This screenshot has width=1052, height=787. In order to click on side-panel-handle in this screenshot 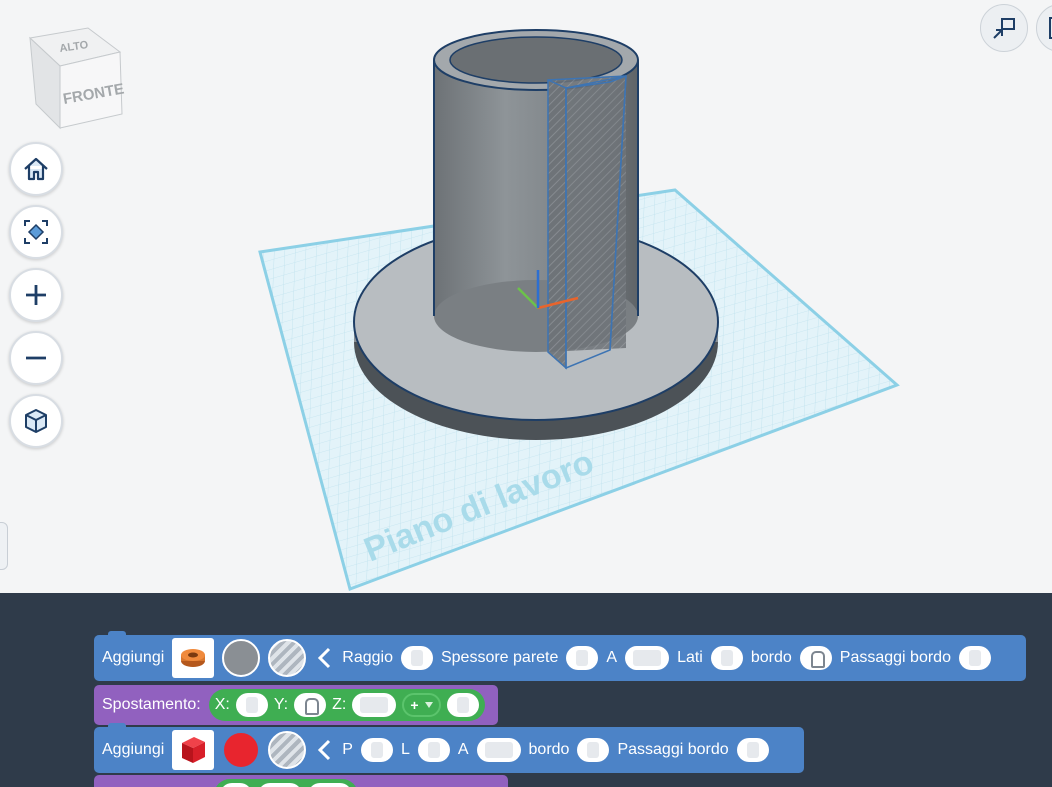, I will do `click(4, 546)`.